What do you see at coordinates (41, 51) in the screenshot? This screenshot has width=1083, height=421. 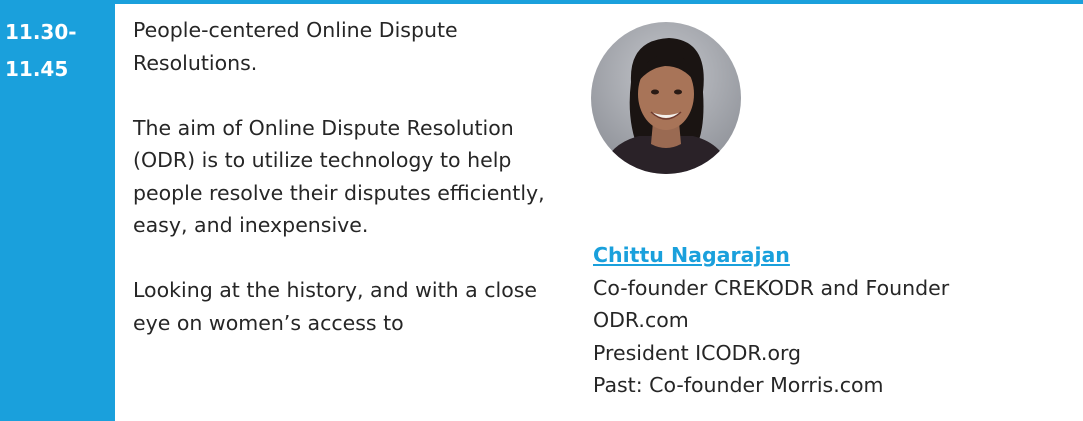 I see `session-time: 11.30- 11.45` at bounding box center [41, 51].